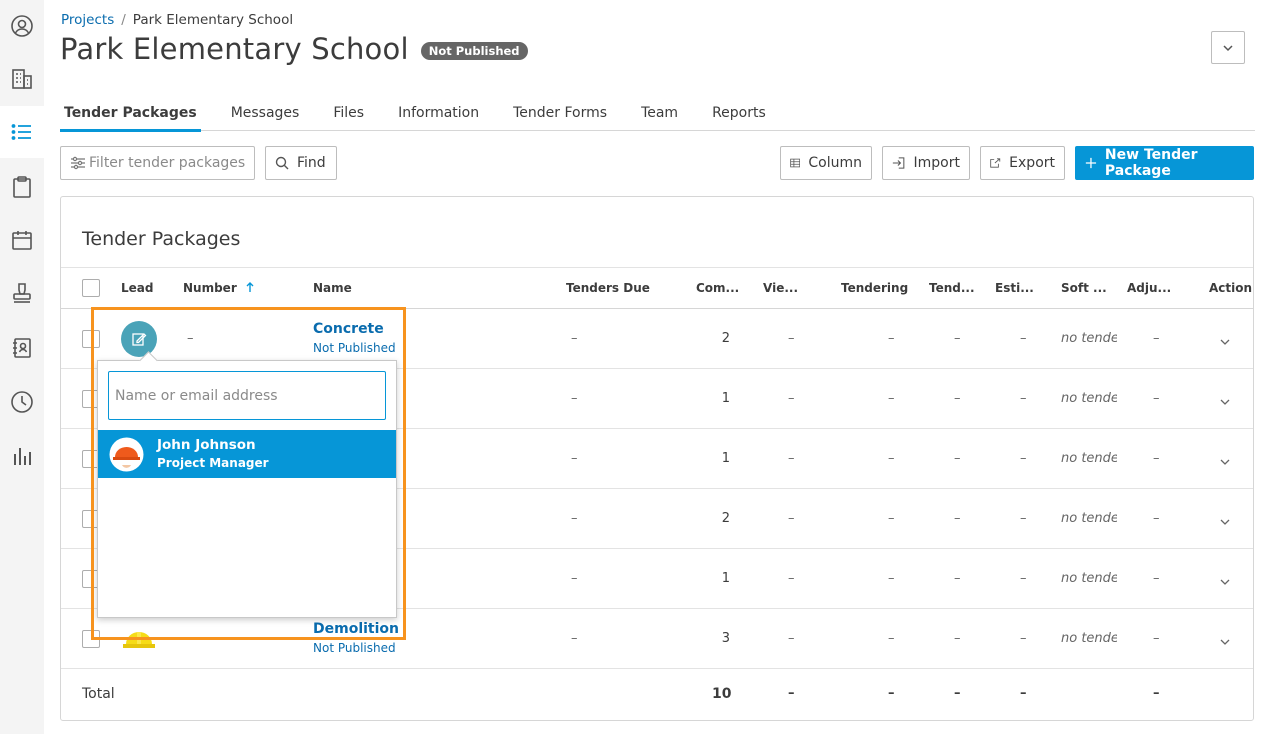 The width and height of the screenshot is (1268, 734). What do you see at coordinates (348, 113) in the screenshot?
I see `tab-files: Files` at bounding box center [348, 113].